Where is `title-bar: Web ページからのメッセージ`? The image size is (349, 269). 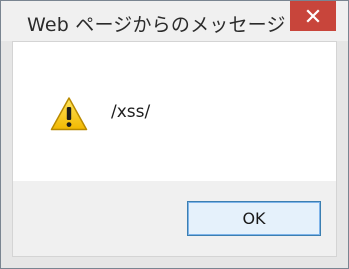 title-bar: Web ページからのメッセージ is located at coordinates (174, 21).